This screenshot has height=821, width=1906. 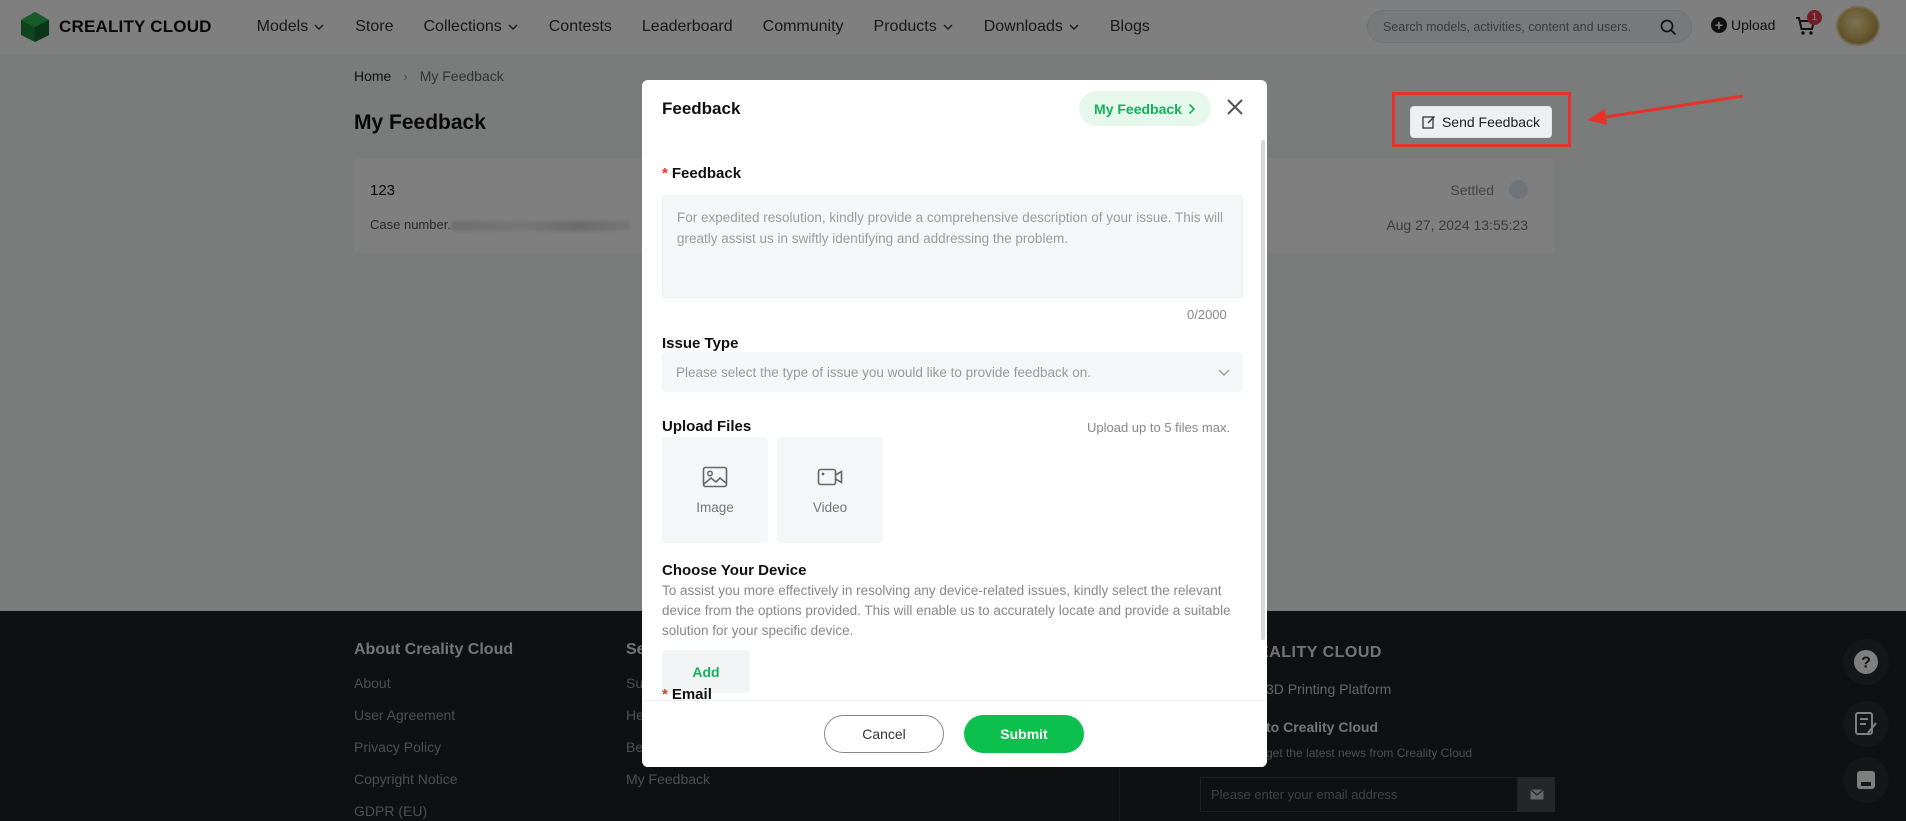 I want to click on chevron-right-icon, so click(x=1192, y=108).